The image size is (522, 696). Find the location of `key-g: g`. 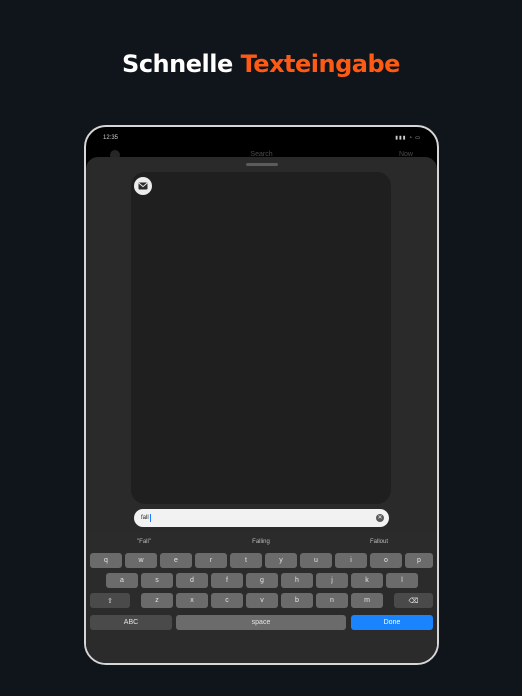

key-g: g is located at coordinates (262, 580).